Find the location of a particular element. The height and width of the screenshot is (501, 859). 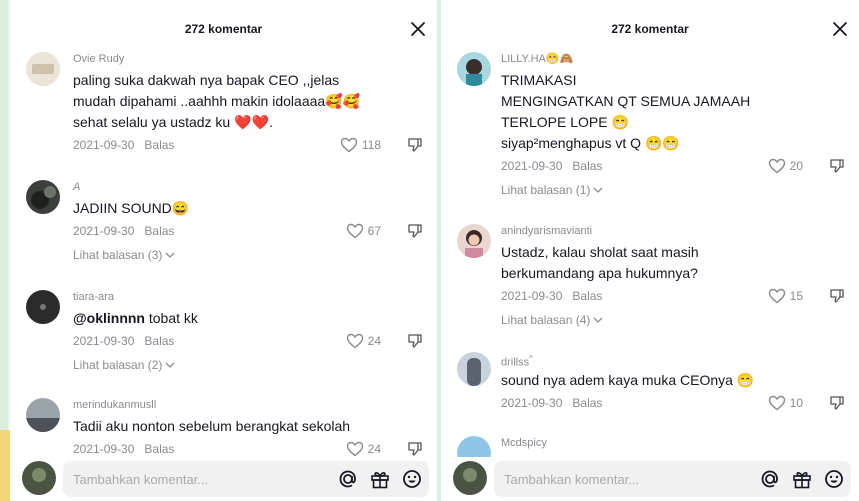

comment-username: LILLY.HA😁🙈 is located at coordinates (675, 59).